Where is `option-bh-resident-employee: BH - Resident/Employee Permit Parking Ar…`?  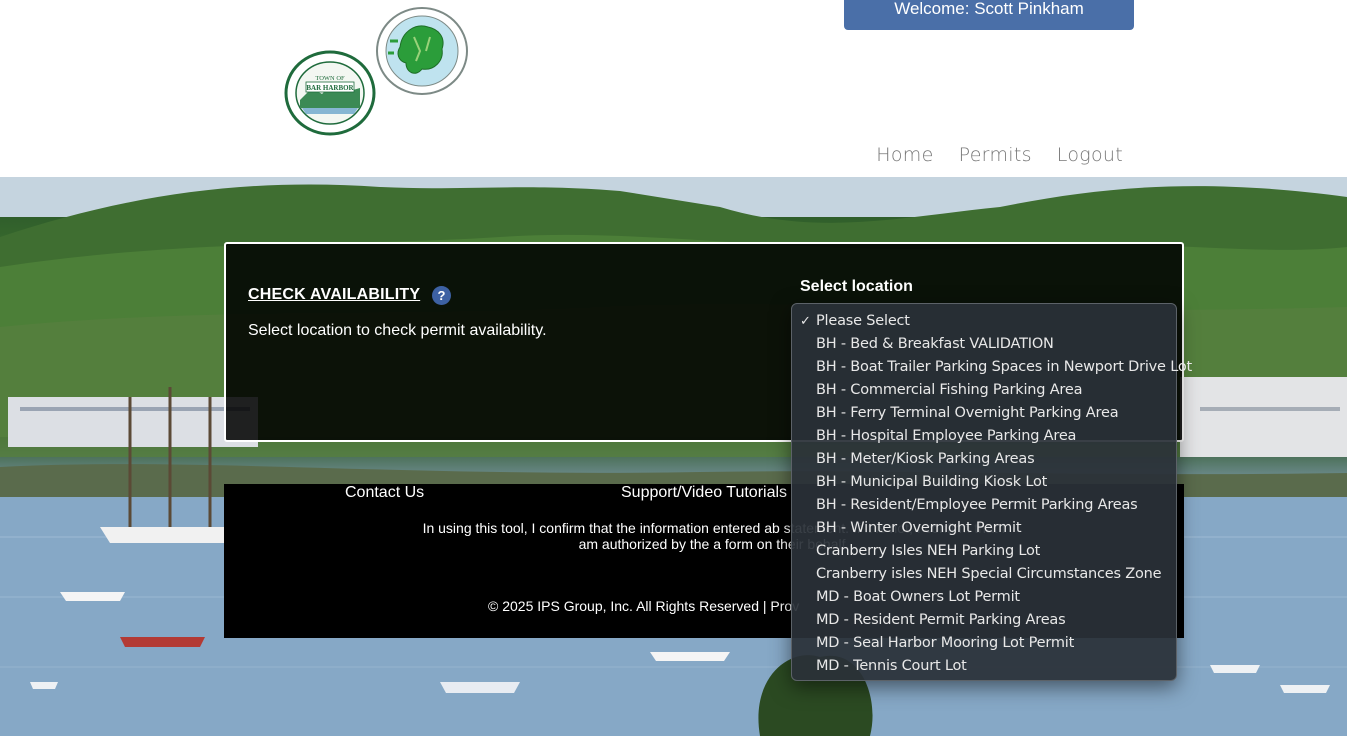 option-bh-resident-employee: BH - Resident/Employee Permit Parking Ar… is located at coordinates (984, 505).